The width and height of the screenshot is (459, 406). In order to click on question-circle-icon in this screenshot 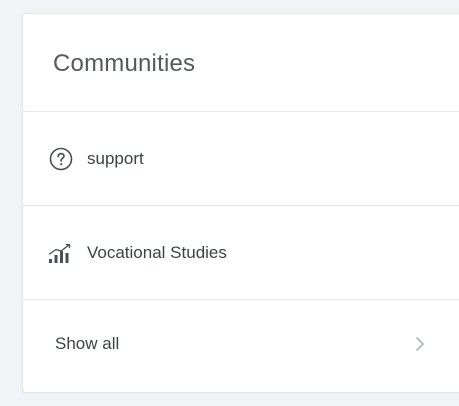, I will do `click(61, 159)`.